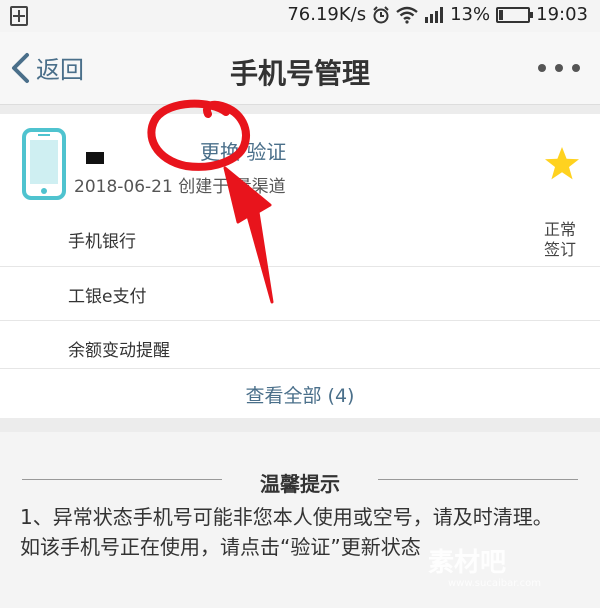 The image size is (600, 608). What do you see at coordinates (467, 563) in the screenshot?
I see `watermark-text: 素材吧` at bounding box center [467, 563].